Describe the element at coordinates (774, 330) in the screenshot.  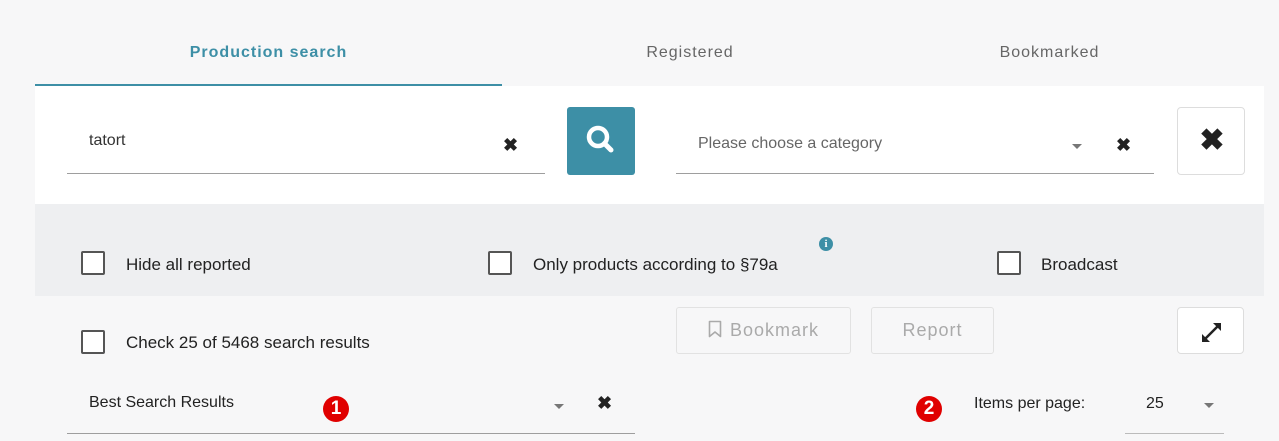
I see `bookmark-label: Bookmark` at that location.